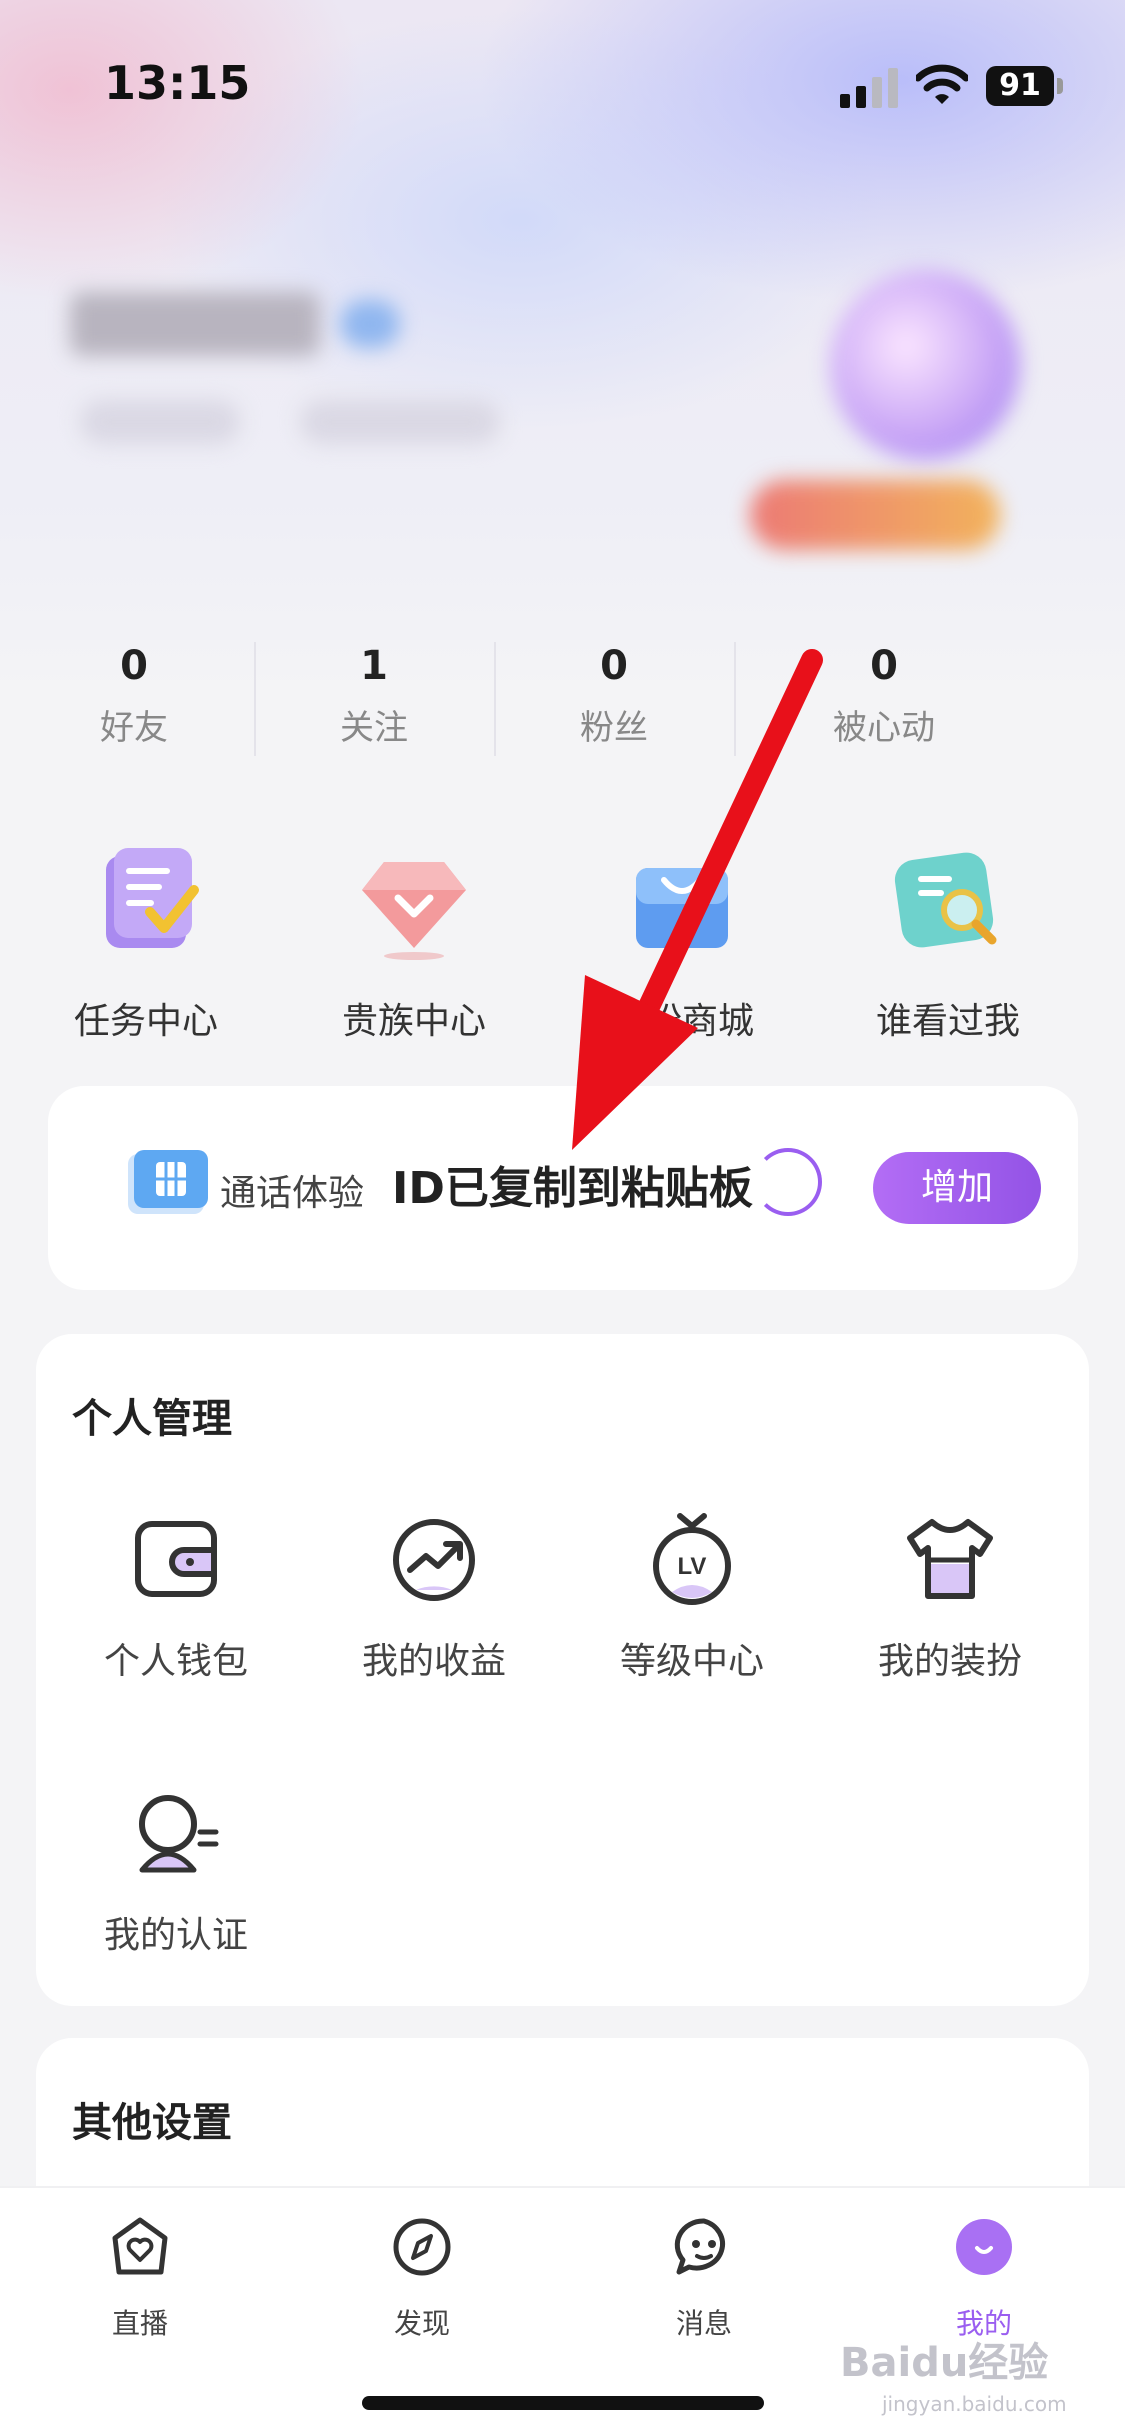 This screenshot has height=2436, width=1125. I want to click on add-button: 增加, so click(957, 1188).